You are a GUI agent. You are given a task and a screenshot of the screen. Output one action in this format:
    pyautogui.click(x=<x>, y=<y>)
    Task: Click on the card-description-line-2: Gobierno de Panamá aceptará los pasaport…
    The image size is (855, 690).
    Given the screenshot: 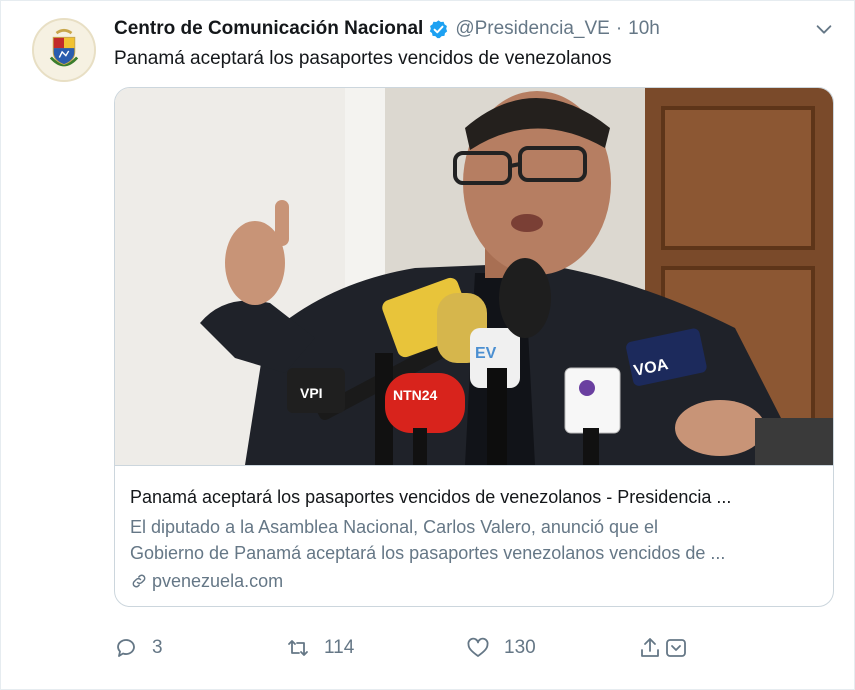 What is the action you would take?
    pyautogui.click(x=428, y=553)
    